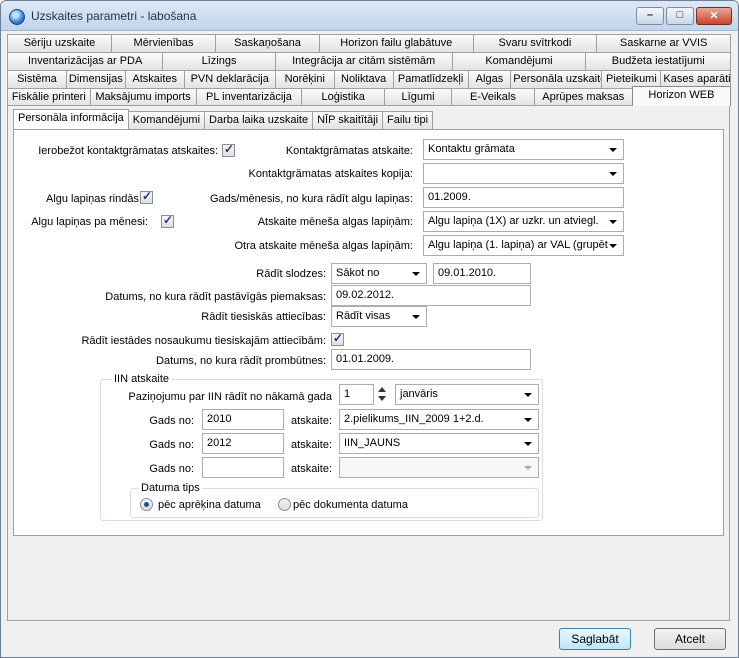  I want to click on iin-year-field: 2010, so click(243, 419).